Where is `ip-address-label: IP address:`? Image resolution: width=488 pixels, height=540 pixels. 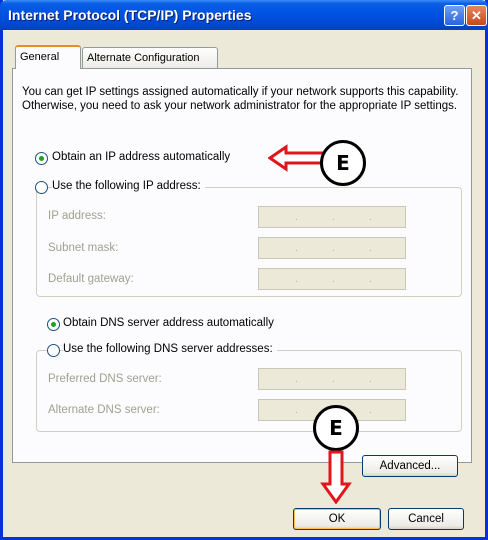 ip-address-label: IP address: is located at coordinates (77, 216).